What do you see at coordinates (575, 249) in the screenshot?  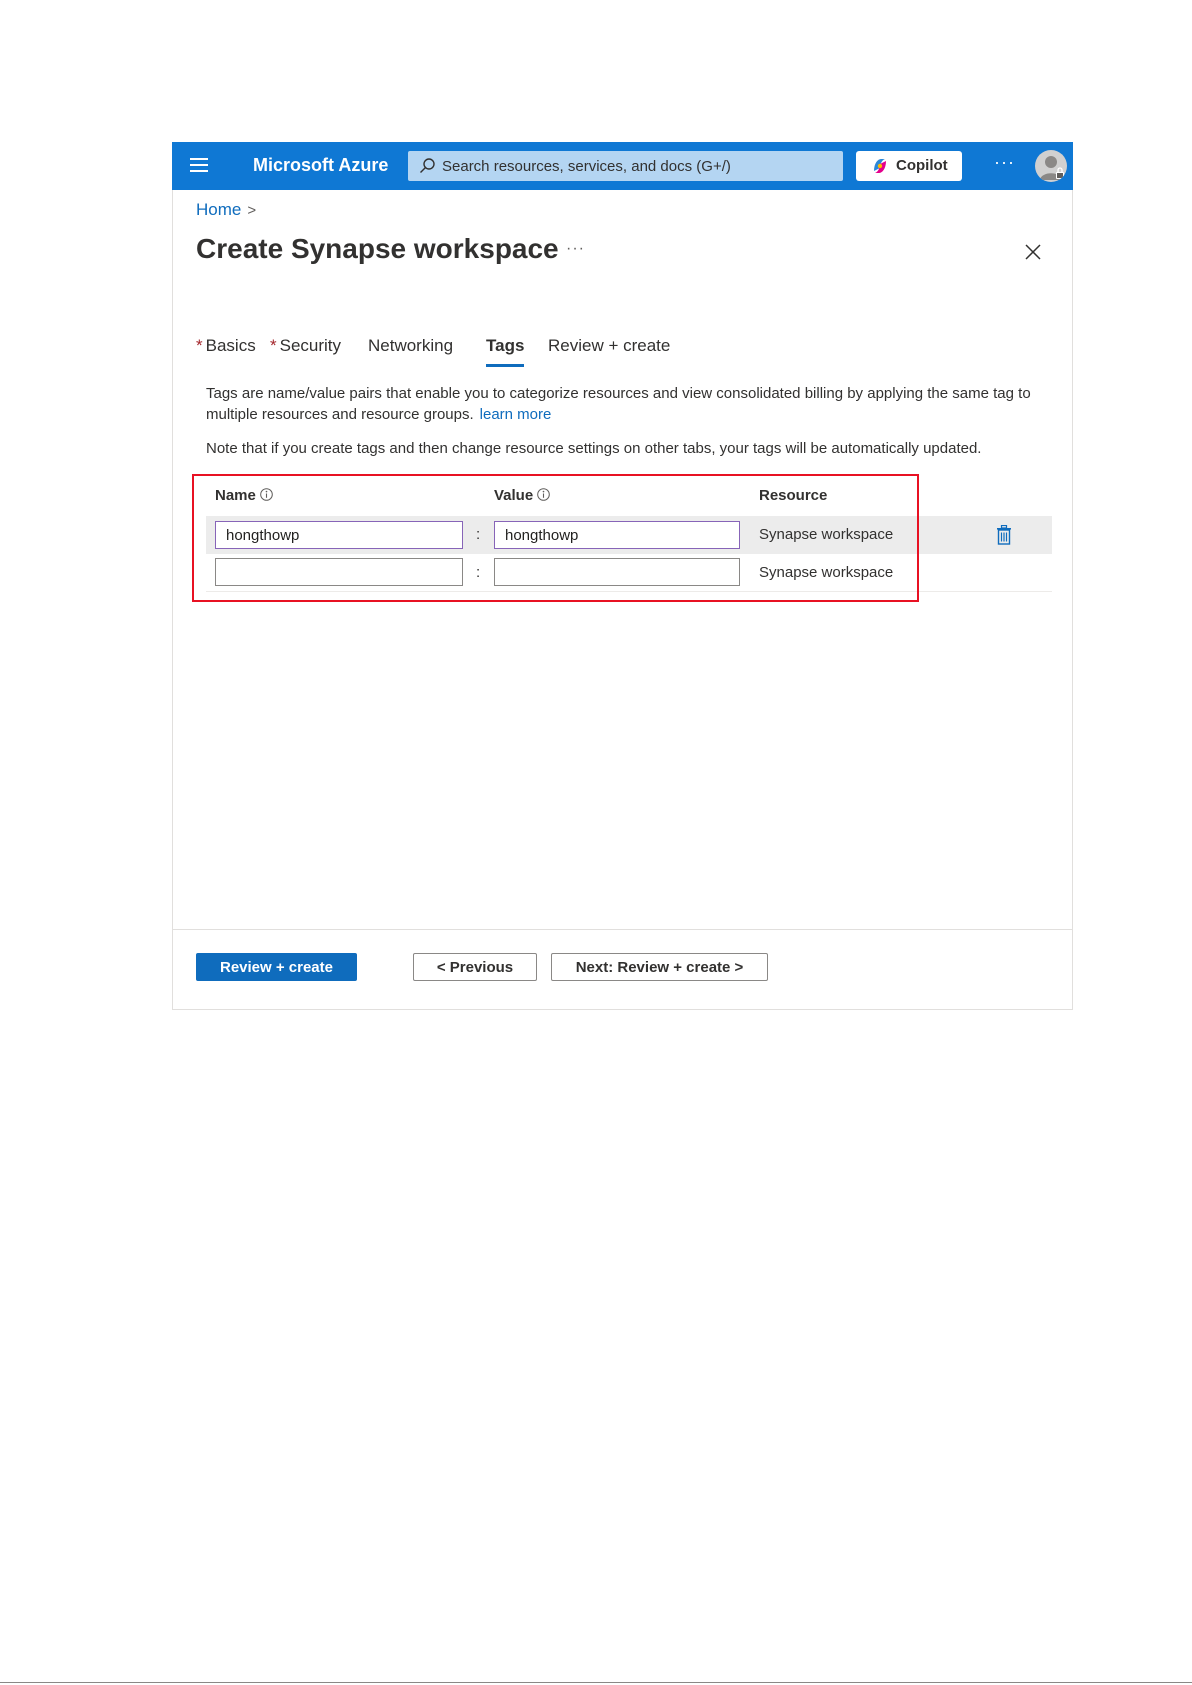 I see `page-more-options-icon: ···` at bounding box center [575, 249].